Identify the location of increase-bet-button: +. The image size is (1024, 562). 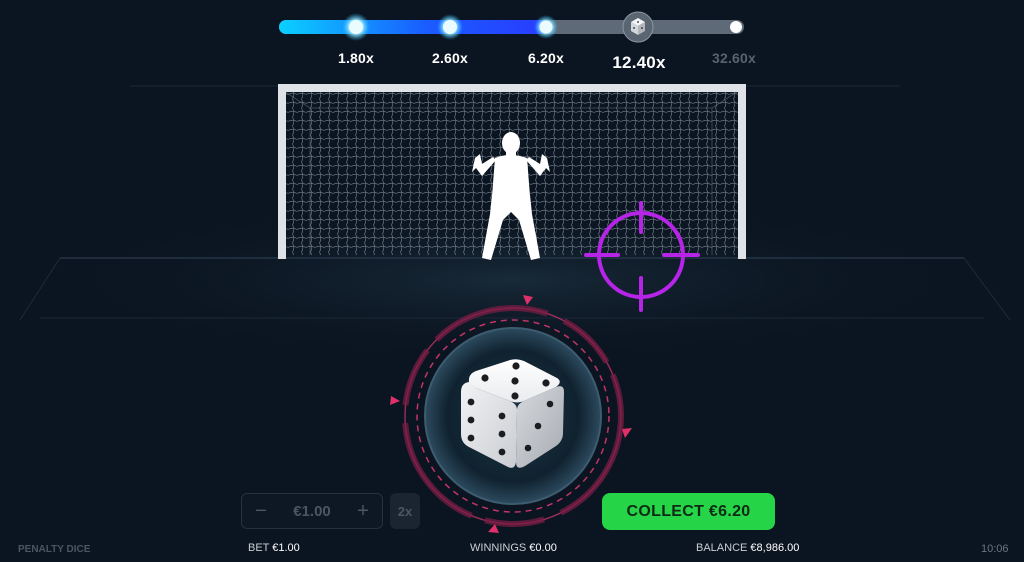
(363, 511).